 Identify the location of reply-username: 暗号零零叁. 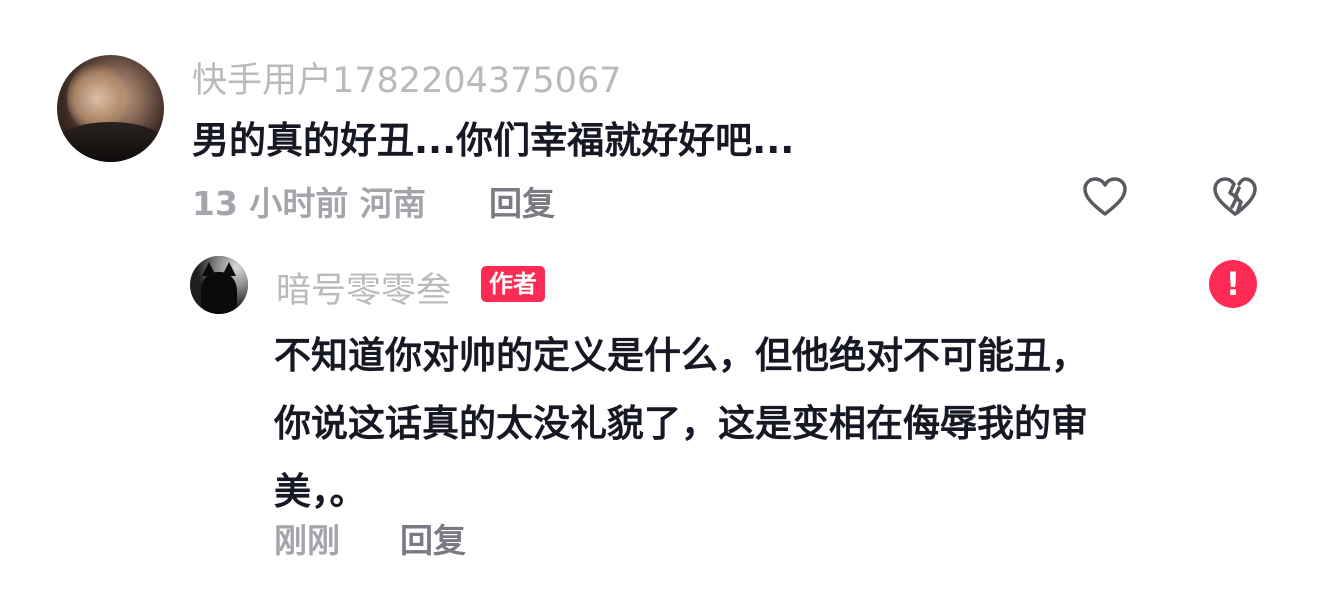
(363, 287).